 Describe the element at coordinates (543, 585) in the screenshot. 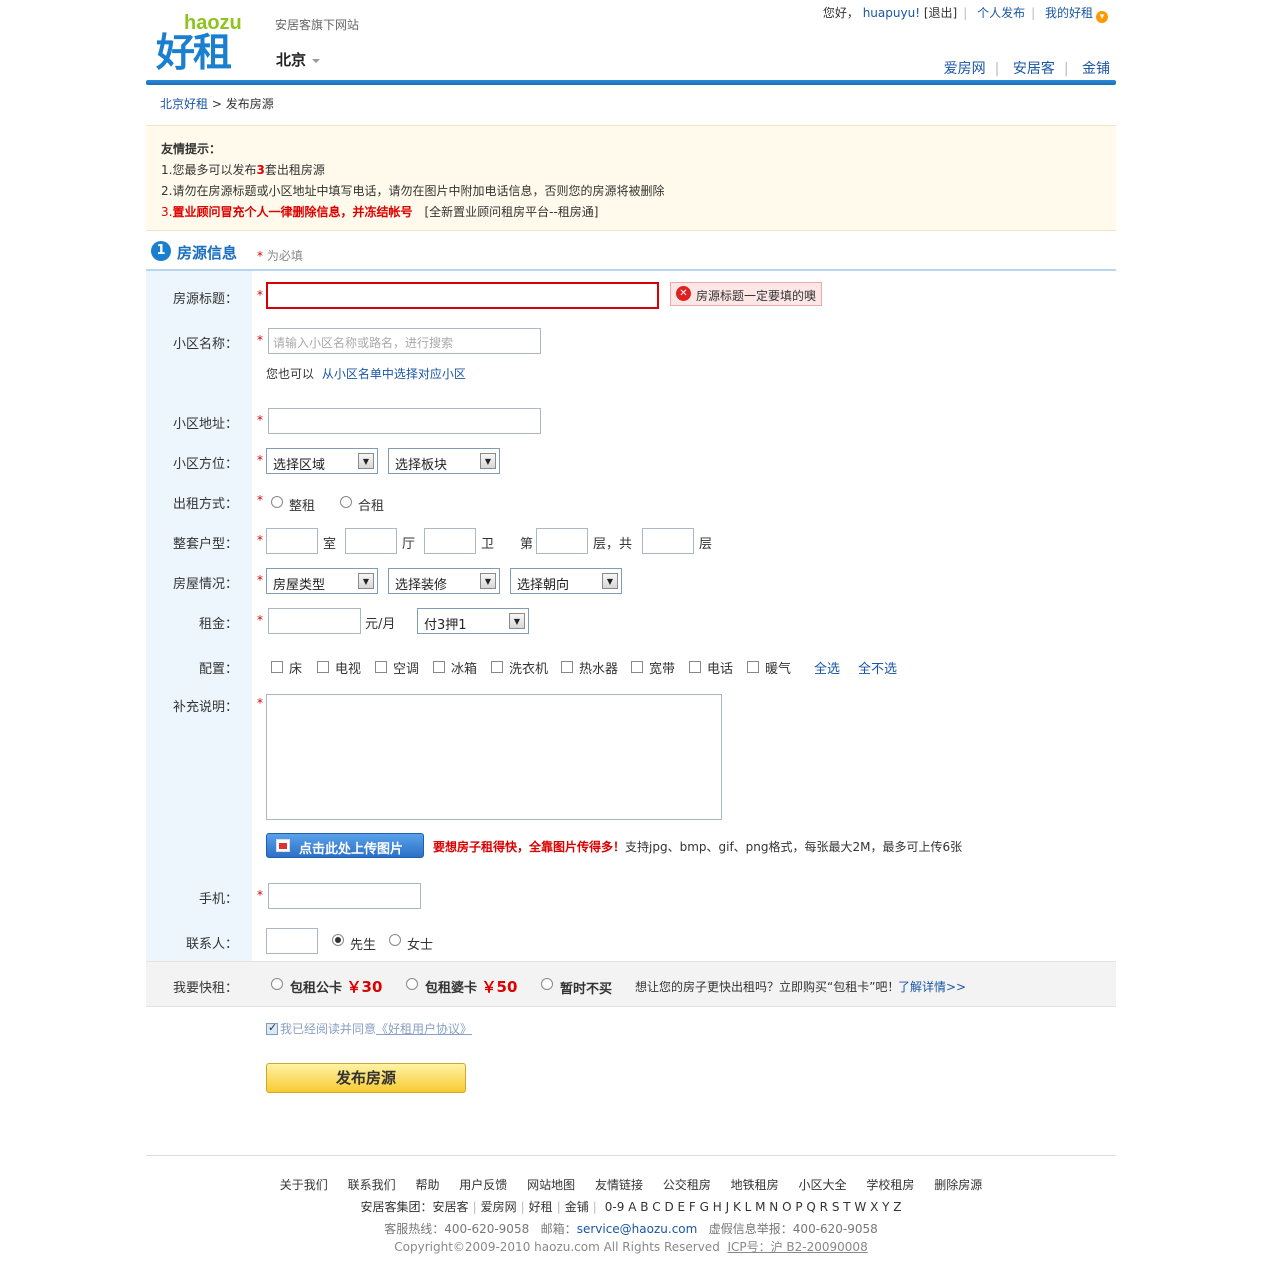

I see `orientation-value: 选择朝向` at that location.